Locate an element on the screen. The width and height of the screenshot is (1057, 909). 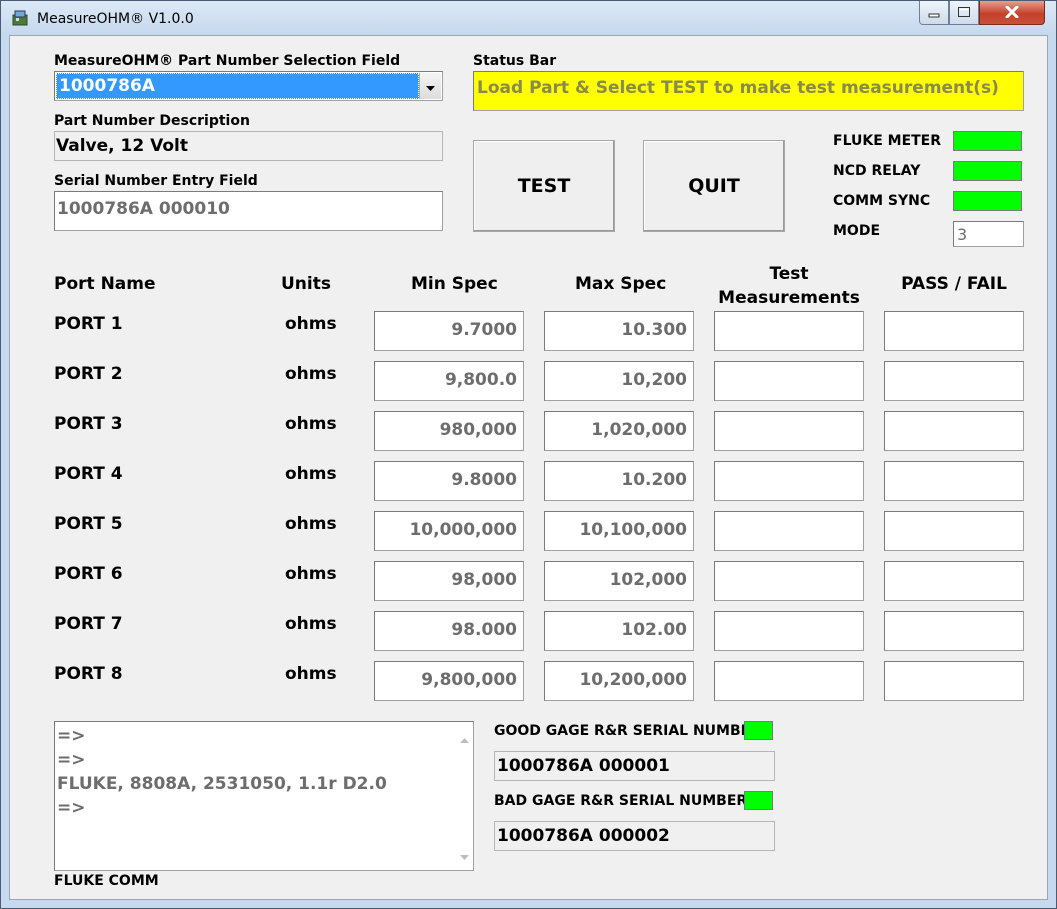
min-spec-field: 98.000 is located at coordinates (449, 631).